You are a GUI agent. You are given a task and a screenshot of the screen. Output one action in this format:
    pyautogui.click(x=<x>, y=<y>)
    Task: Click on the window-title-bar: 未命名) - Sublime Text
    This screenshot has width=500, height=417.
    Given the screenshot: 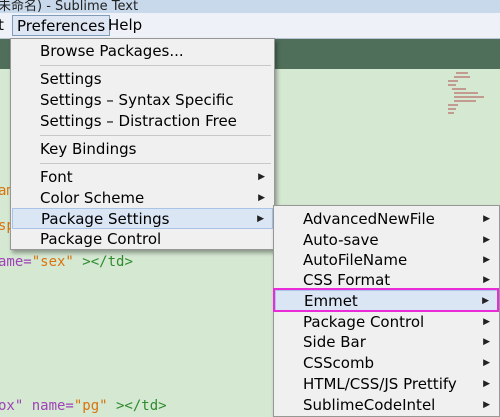 What is the action you would take?
    pyautogui.click(x=250, y=6)
    